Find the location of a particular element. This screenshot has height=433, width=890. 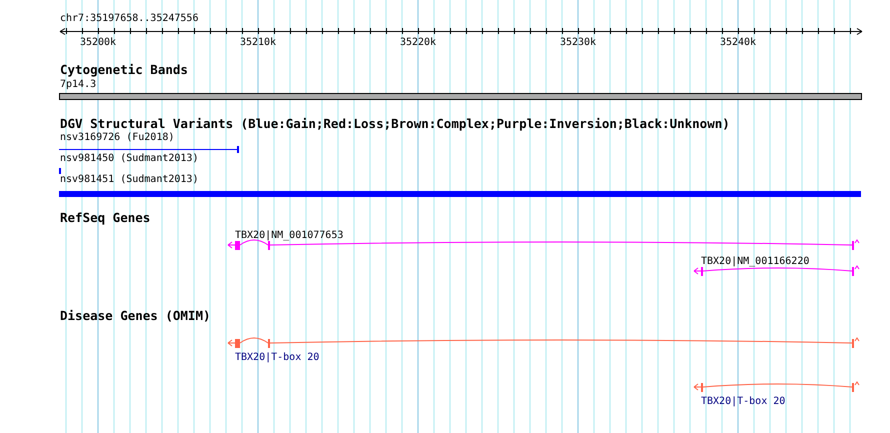

tick-label: 35200k is located at coordinates (98, 42).